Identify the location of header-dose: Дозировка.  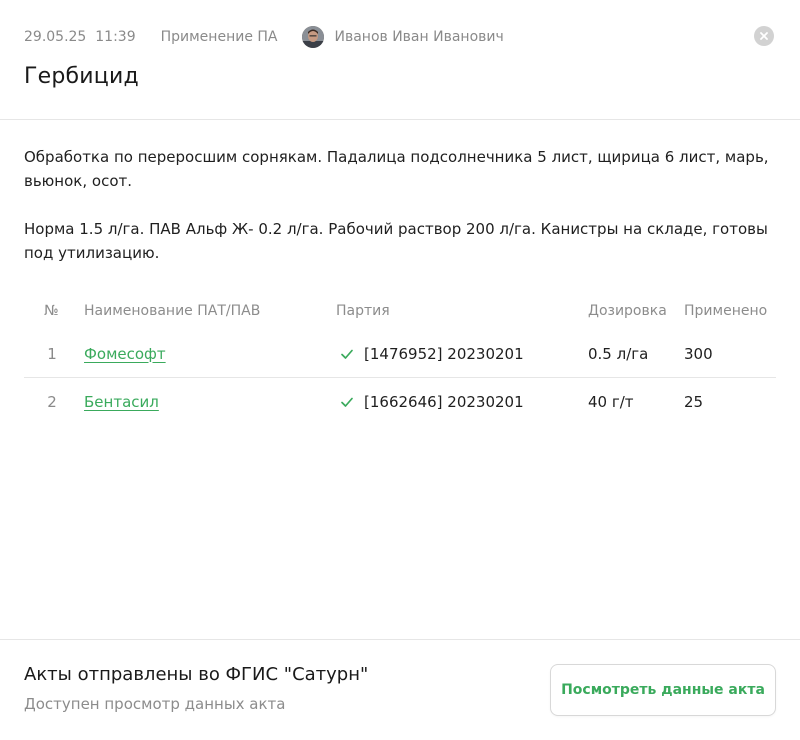
(627, 311).